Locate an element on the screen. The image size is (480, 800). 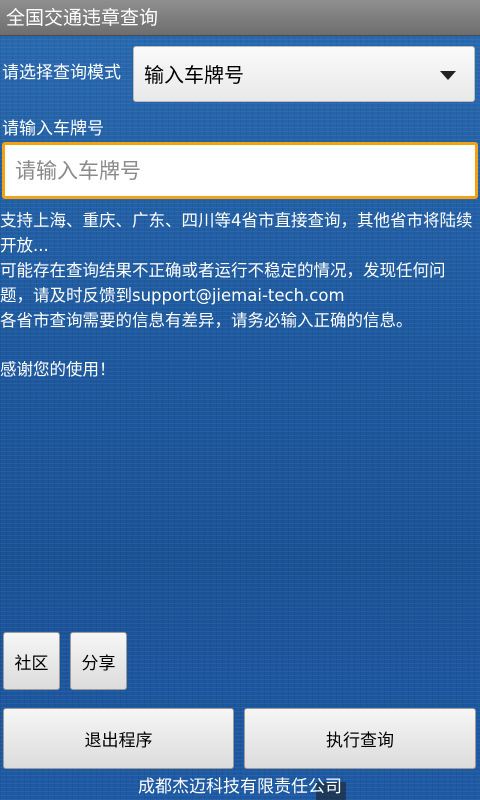
info-input-notice: 各省市查询需要的信息有差异，请务必输入正确的信息。 is located at coordinates (206, 320).